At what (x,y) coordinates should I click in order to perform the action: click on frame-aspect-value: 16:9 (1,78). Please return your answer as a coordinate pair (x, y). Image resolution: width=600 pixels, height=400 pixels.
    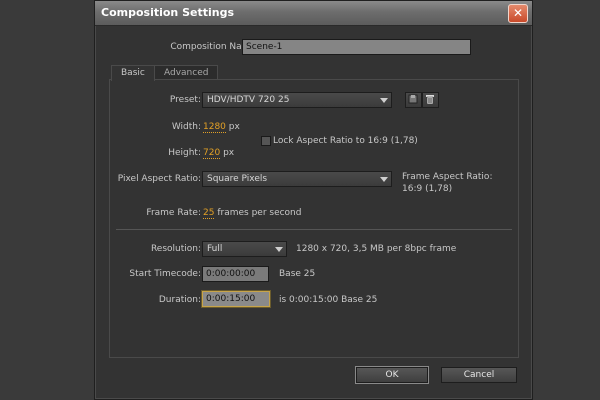
    Looking at the image, I should click on (427, 189).